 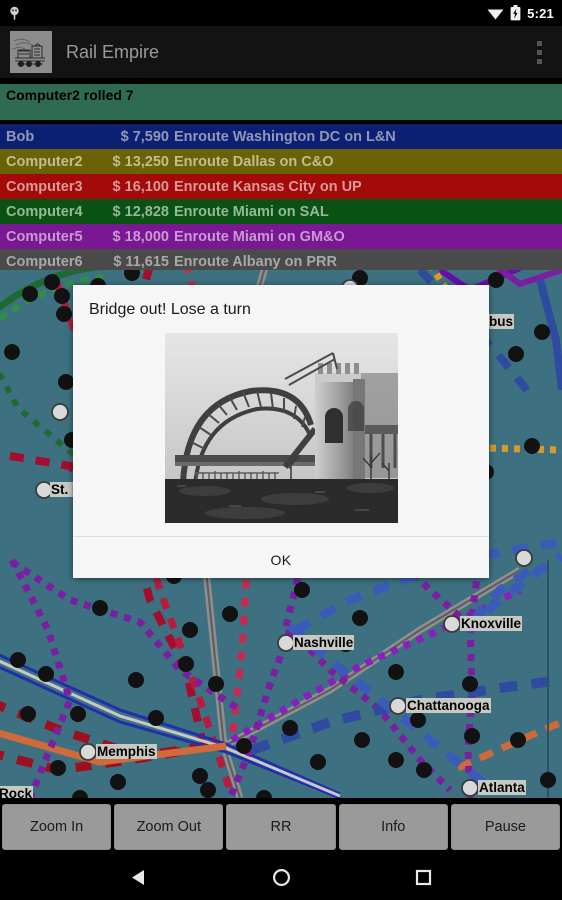 I want to click on home-circle-icon, so click(x=281, y=877).